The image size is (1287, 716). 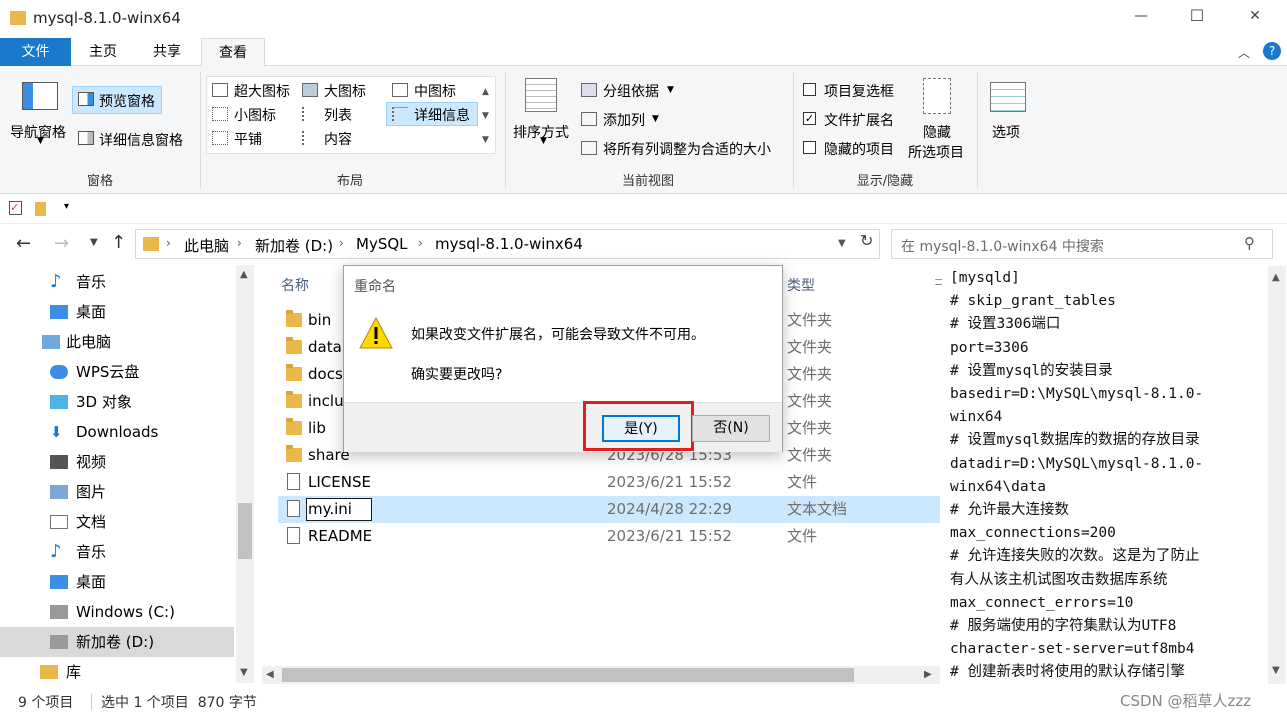 What do you see at coordinates (817, 509) in the screenshot?
I see `file-type: 文本文档` at bounding box center [817, 509].